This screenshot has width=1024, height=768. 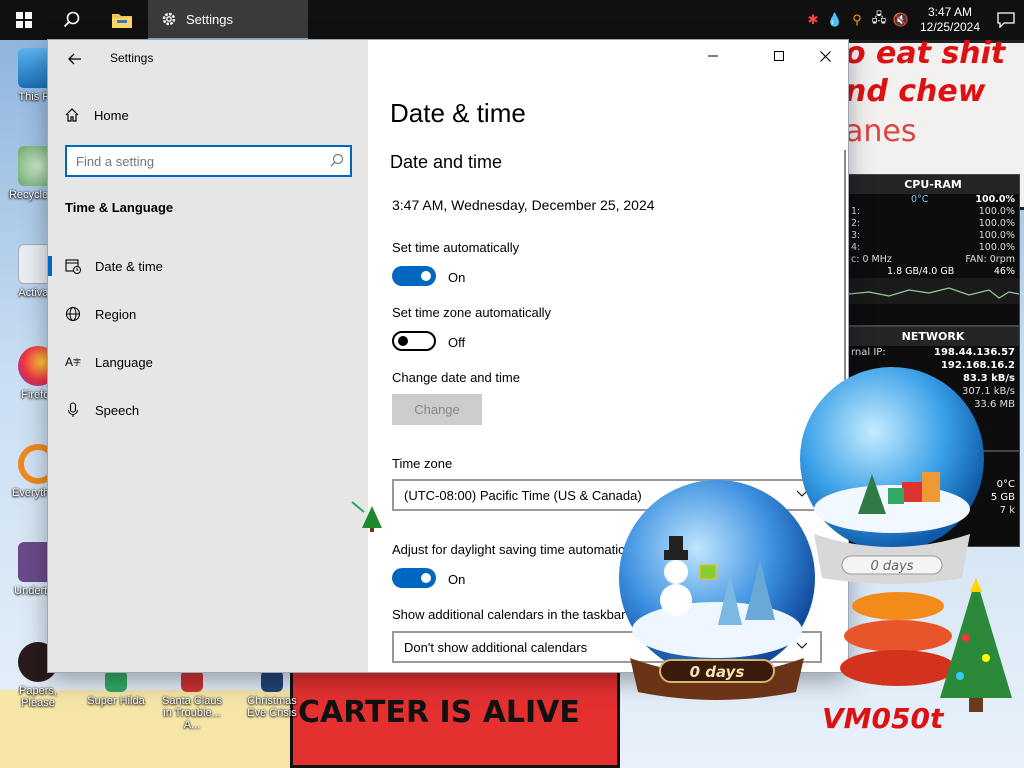 What do you see at coordinates (208, 266) in the screenshot?
I see `sidebar-item-date-time: Date & time` at bounding box center [208, 266].